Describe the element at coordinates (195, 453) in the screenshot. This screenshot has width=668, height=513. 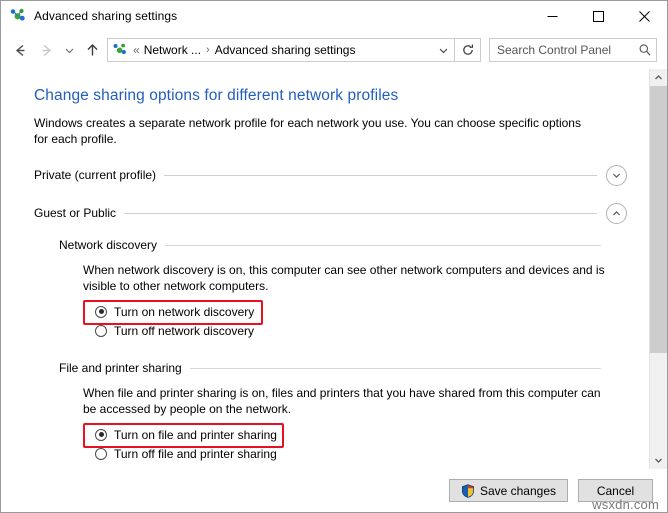
I see `radio-label: Turn off file and printer sharing` at that location.